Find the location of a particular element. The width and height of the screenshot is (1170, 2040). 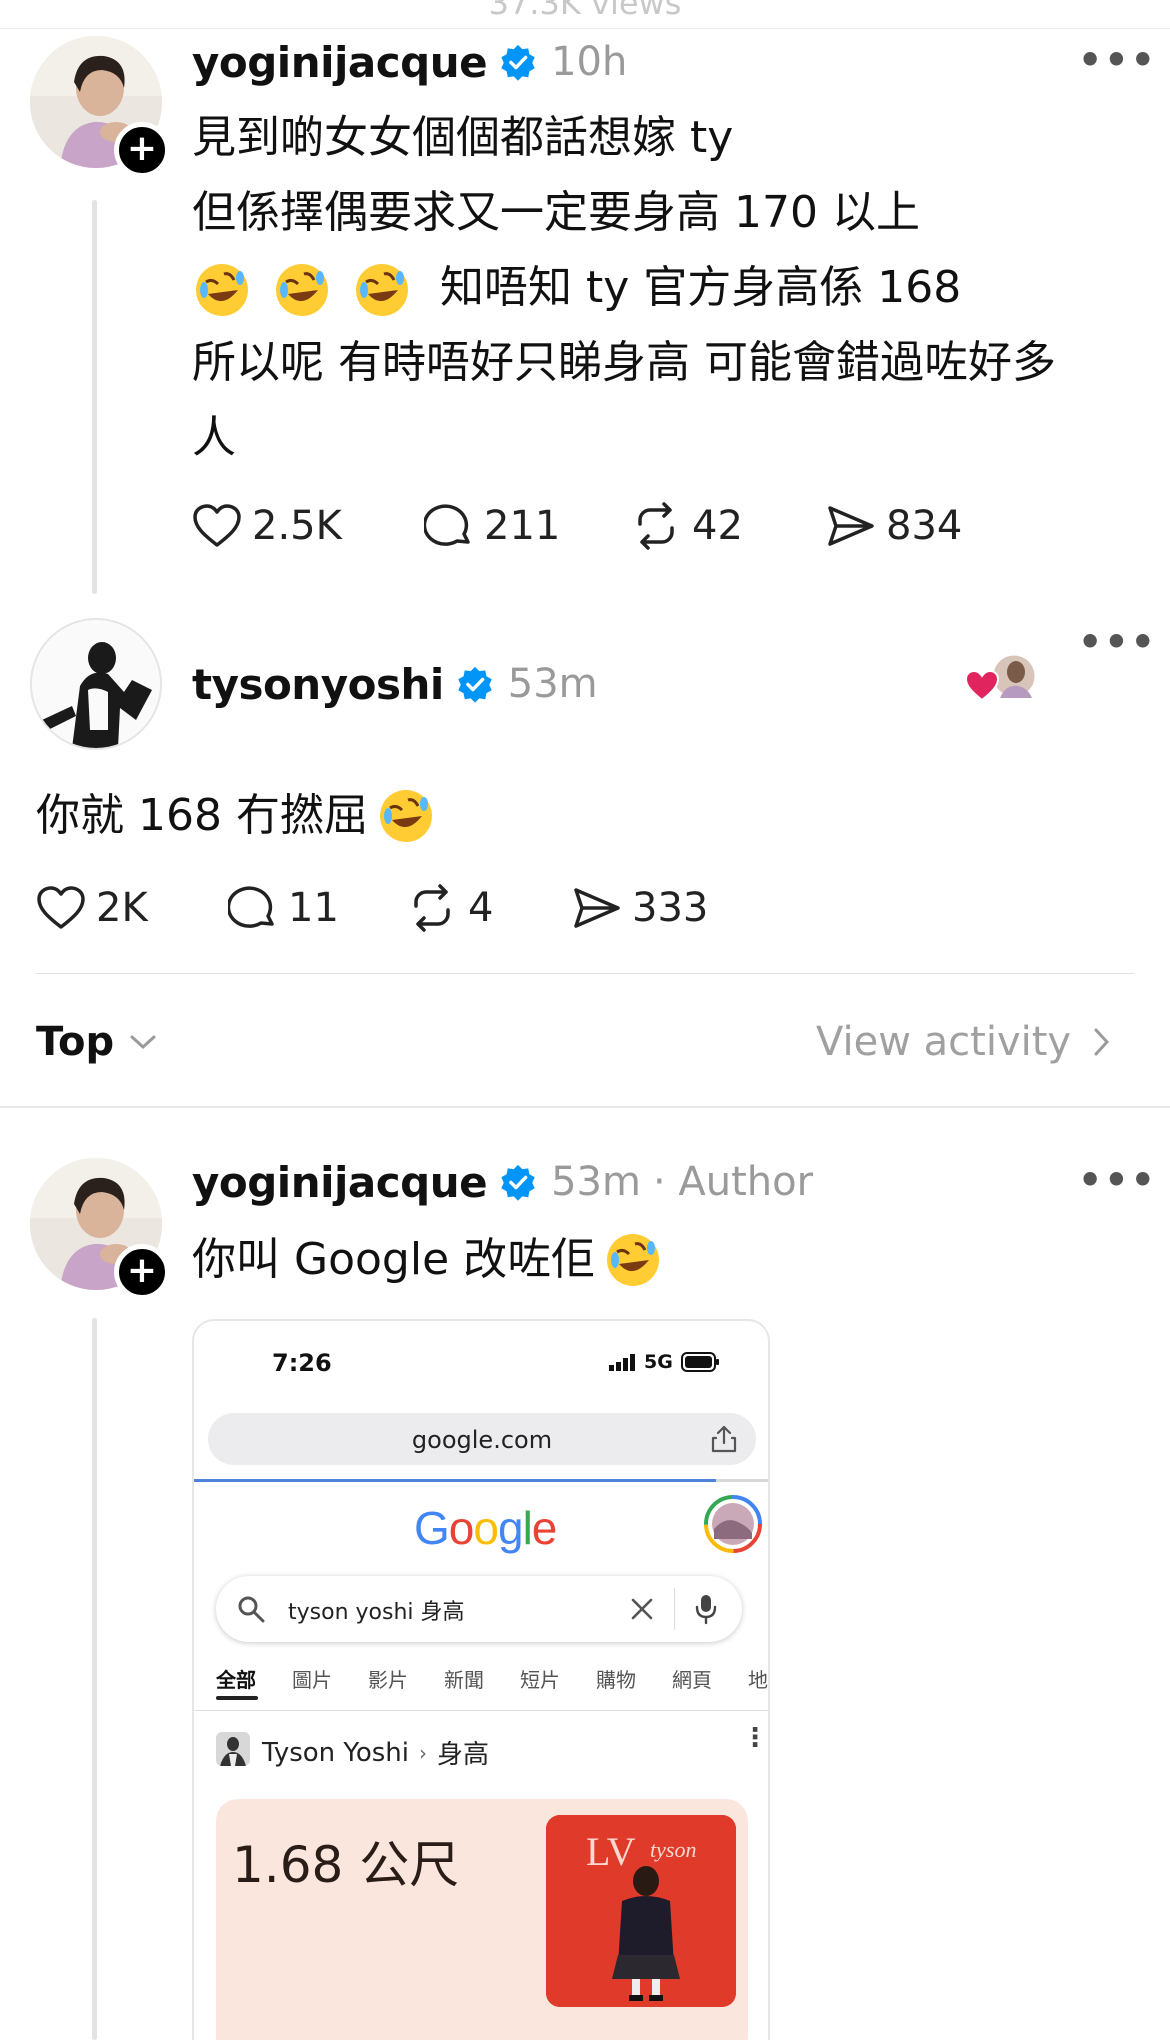

knowledge-panel-title: Tyson Yoshi › 身高 is located at coordinates (375, 1752).